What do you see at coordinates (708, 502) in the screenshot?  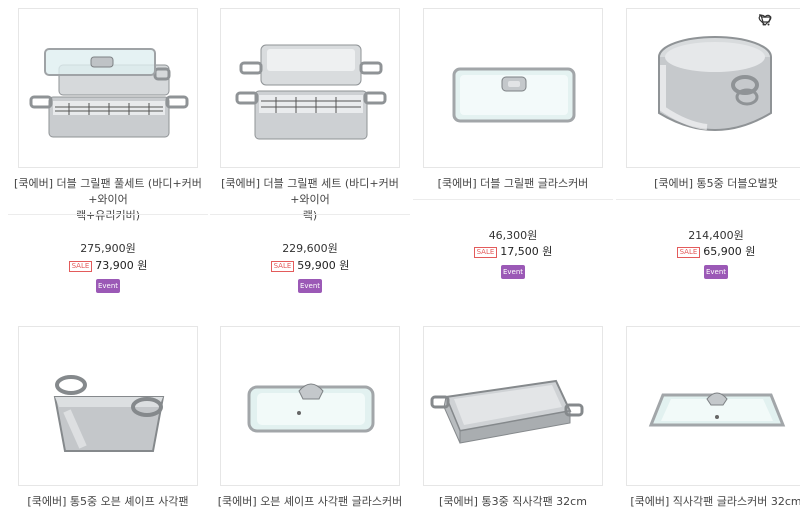 I see `product-title: [쿡에버] 직사각팬 글라스커버 32cm` at bounding box center [708, 502].